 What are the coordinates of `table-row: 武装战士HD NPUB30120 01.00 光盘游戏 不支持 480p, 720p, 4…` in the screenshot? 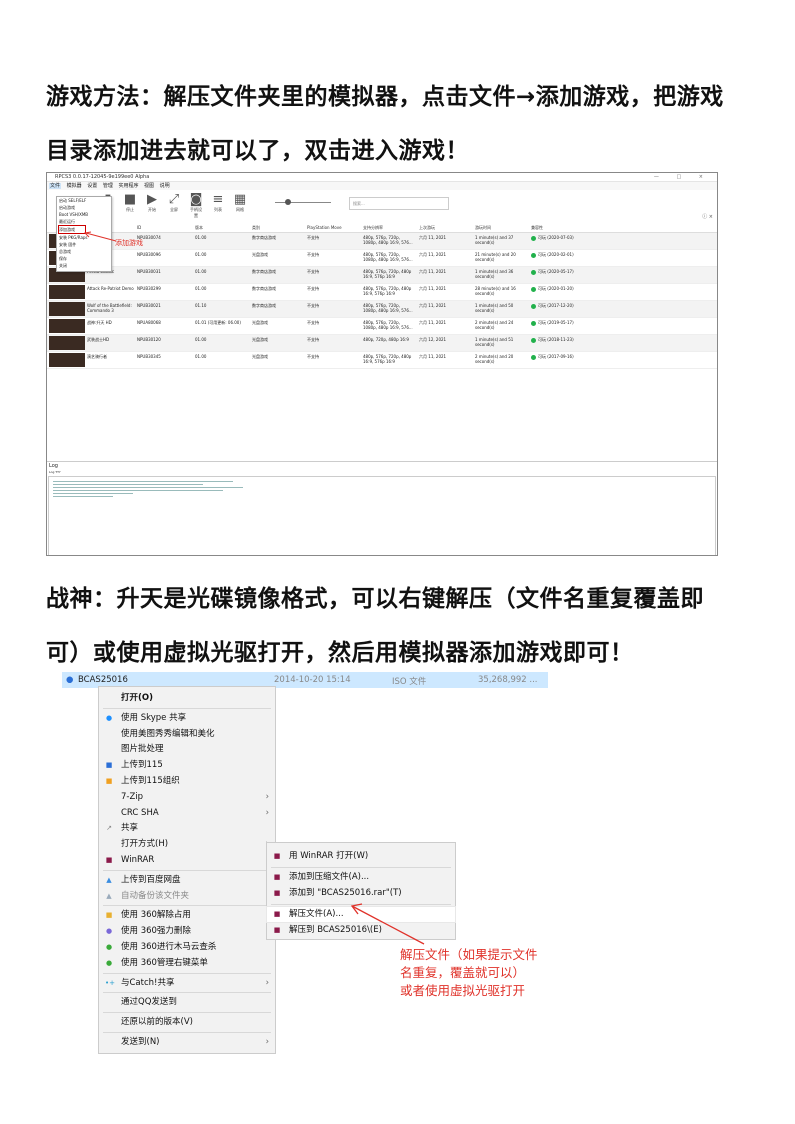 It's located at (382, 343).